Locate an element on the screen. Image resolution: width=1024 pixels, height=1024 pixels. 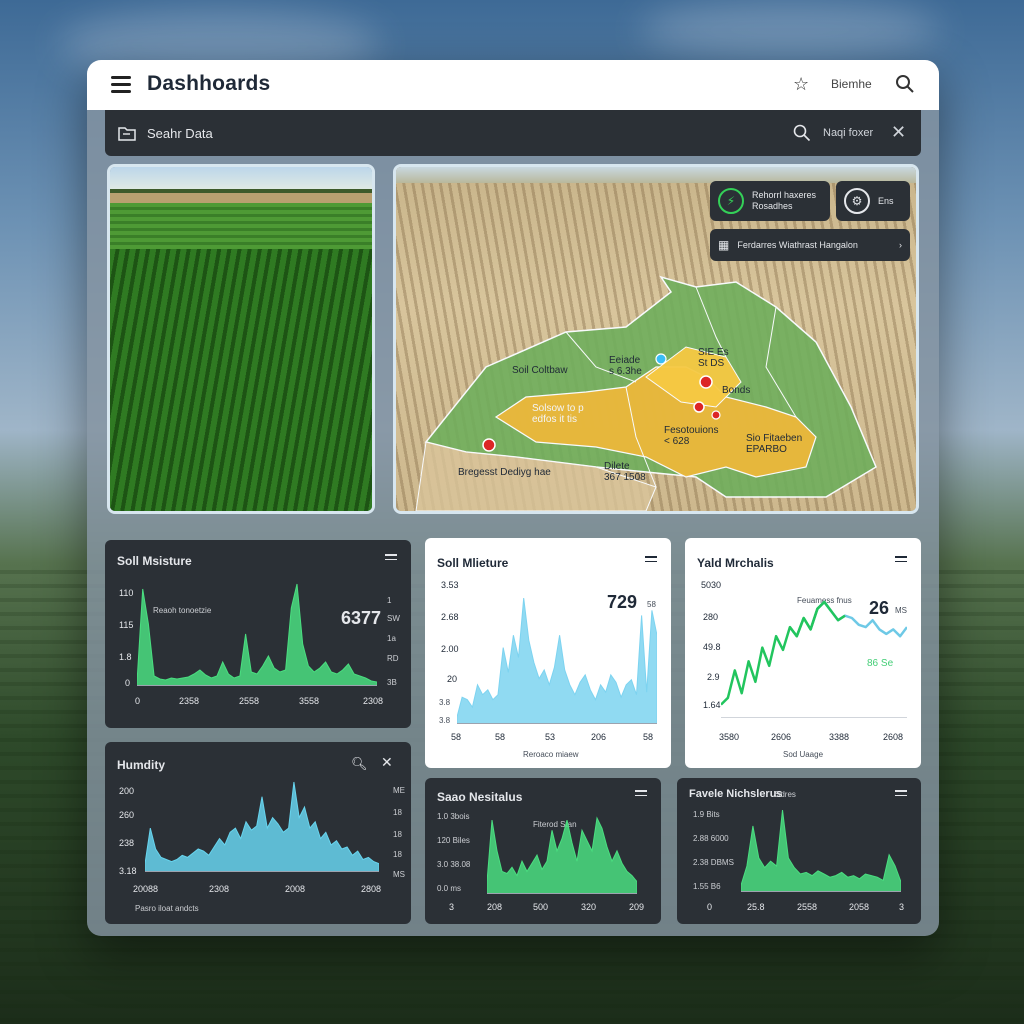
y-tick: 49.8 is located at coordinates (712, 647).